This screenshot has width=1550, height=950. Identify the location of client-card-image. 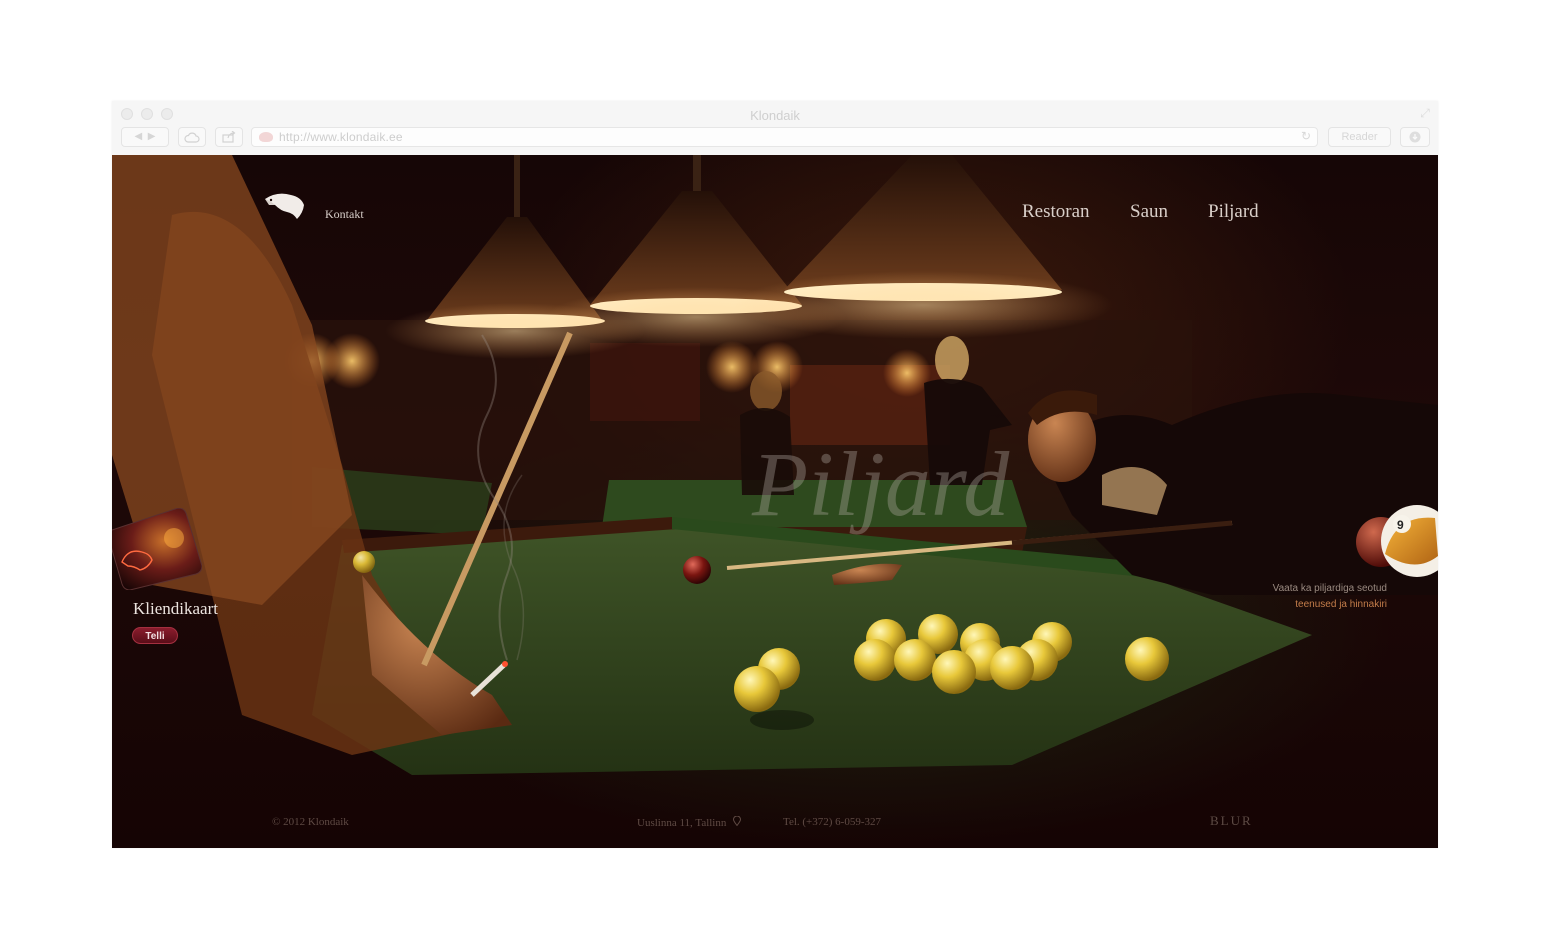
(157, 549).